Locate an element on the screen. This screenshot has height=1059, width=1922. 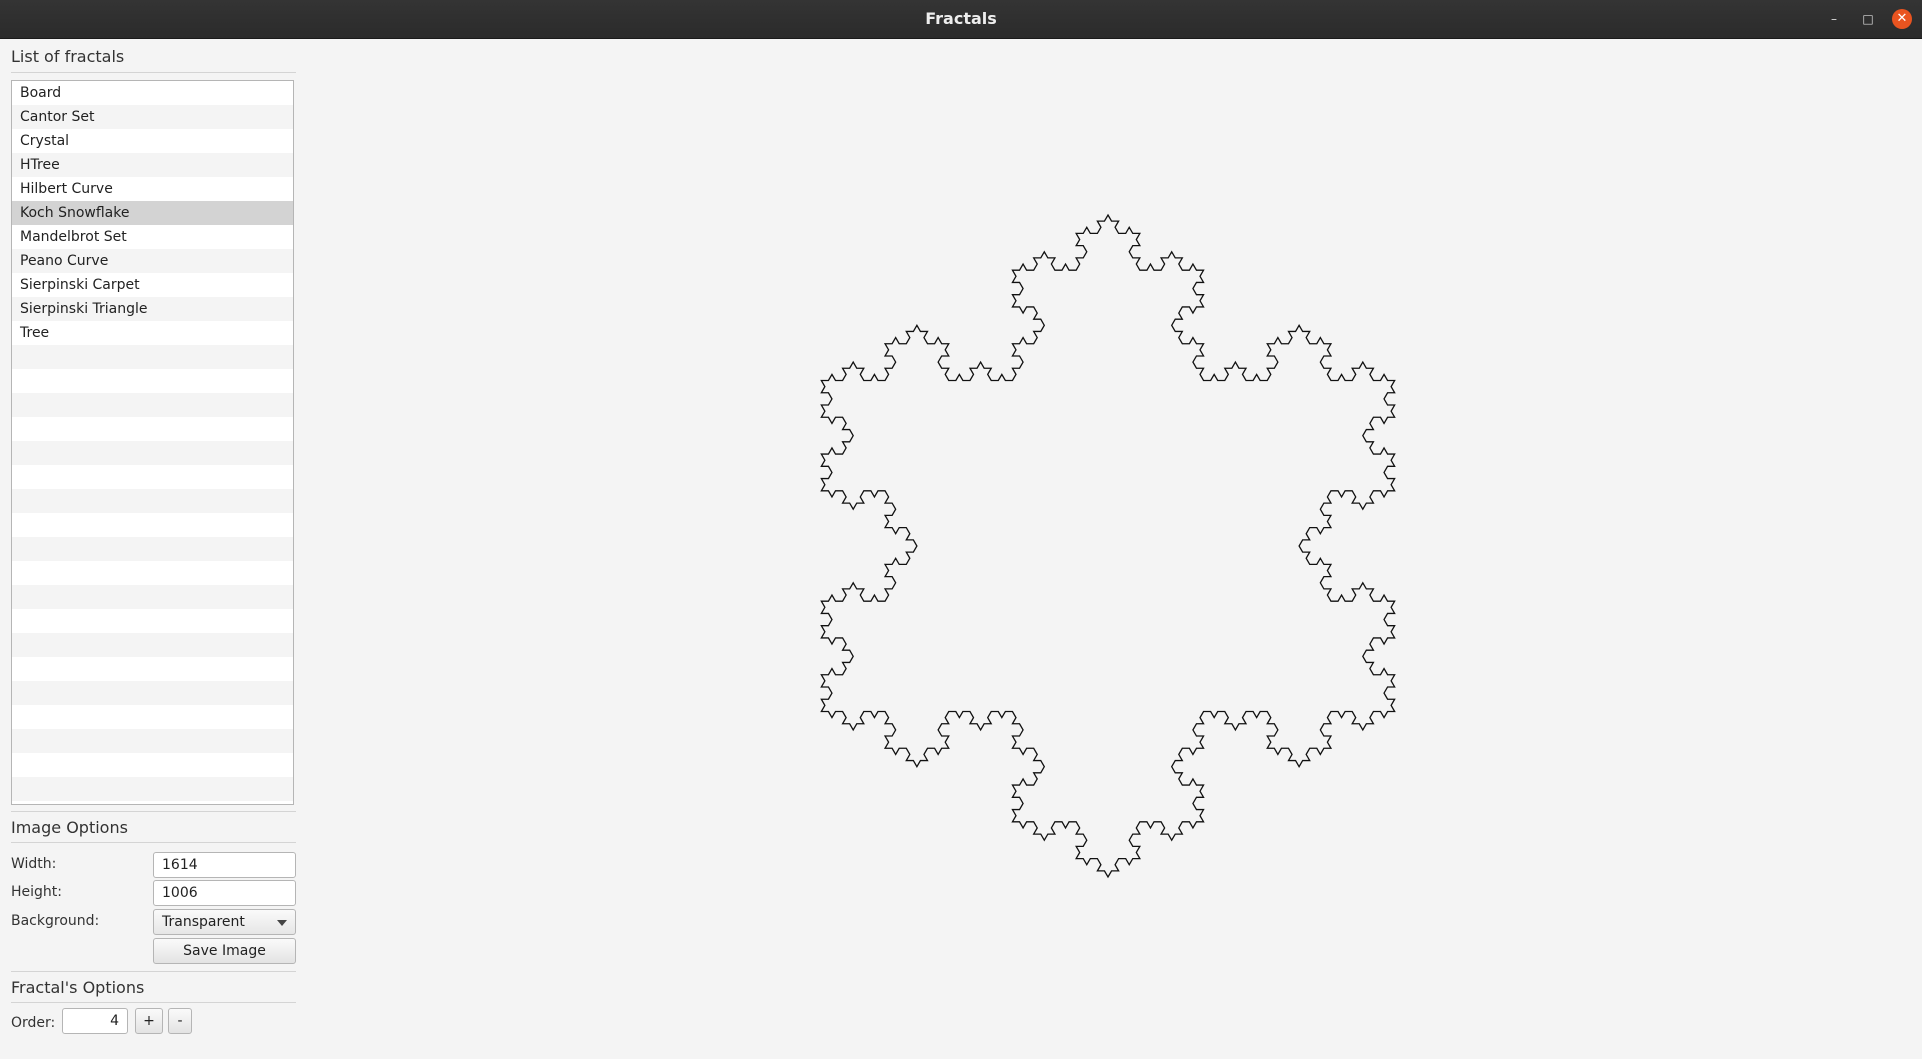
list-item: Koch Snowflake is located at coordinates (152, 213).